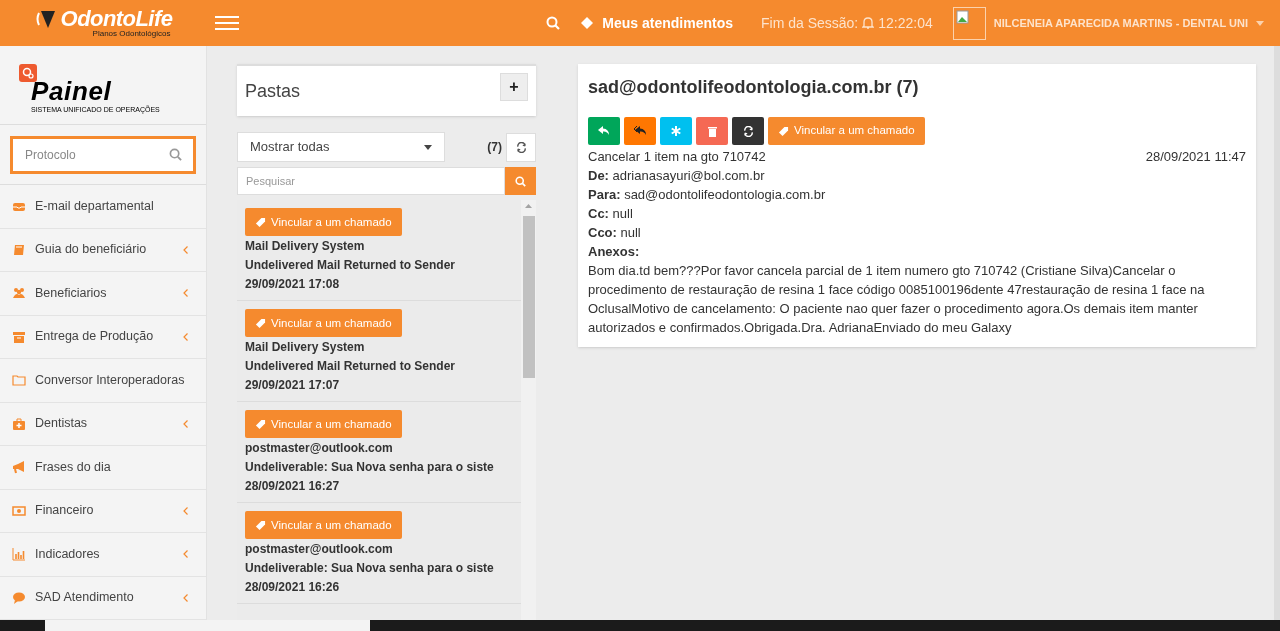 Image resolution: width=1280 pixels, height=631 pixels. Describe the element at coordinates (371, 181) in the screenshot. I see `search-field: Pesquisar` at that location.